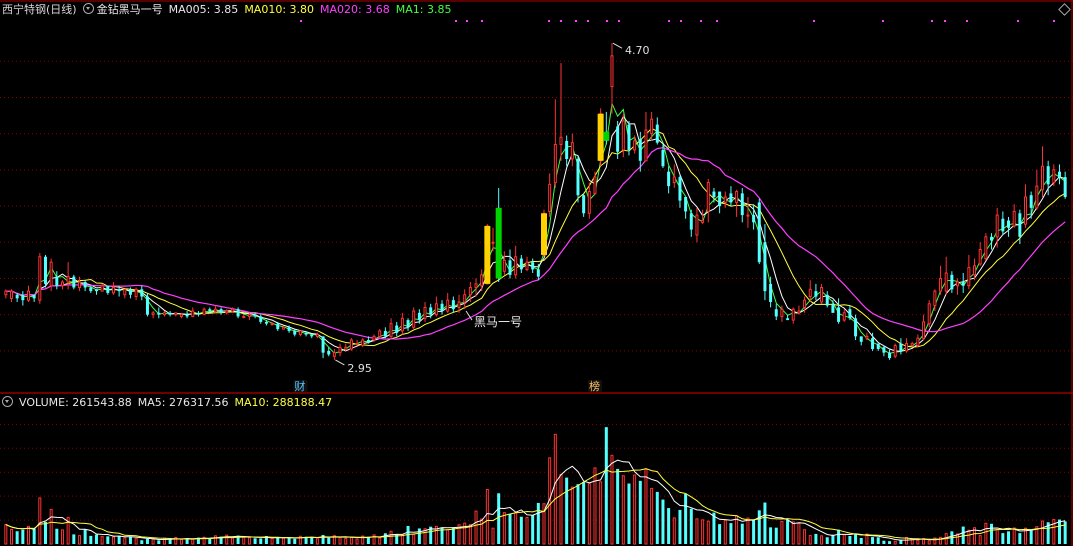  What do you see at coordinates (39, 9) in the screenshot?
I see `stock-name: 西宁特钢(日线)` at bounding box center [39, 9].